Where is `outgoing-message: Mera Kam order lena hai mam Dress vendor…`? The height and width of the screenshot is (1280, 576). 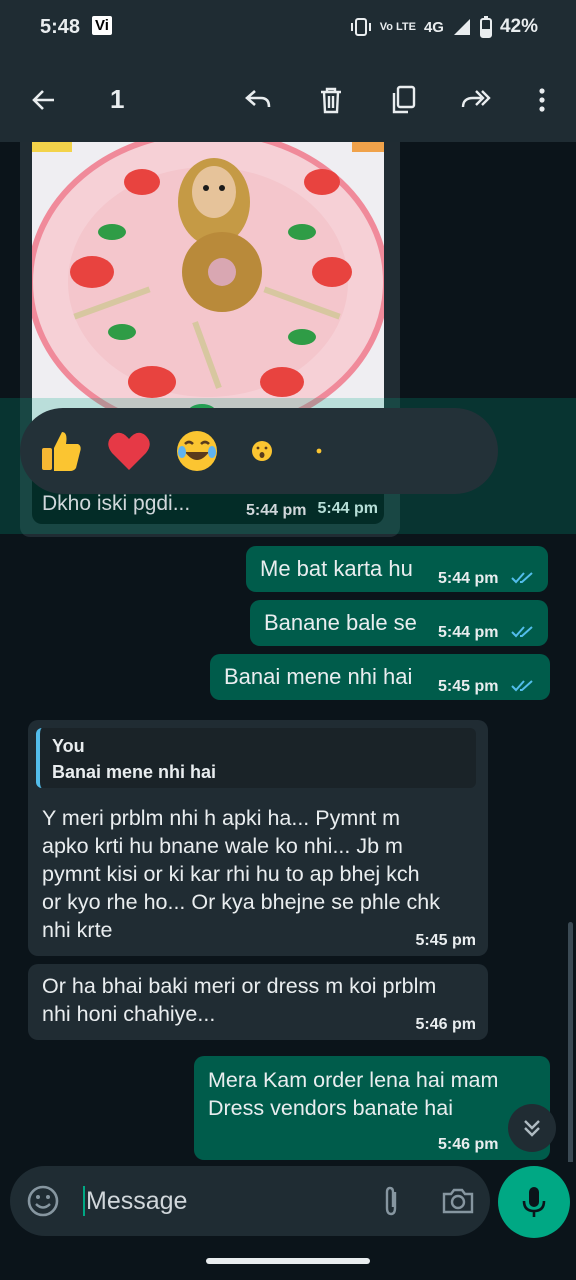 outgoing-message: Mera Kam order lena hai mam Dress vendor… is located at coordinates (372, 1108).